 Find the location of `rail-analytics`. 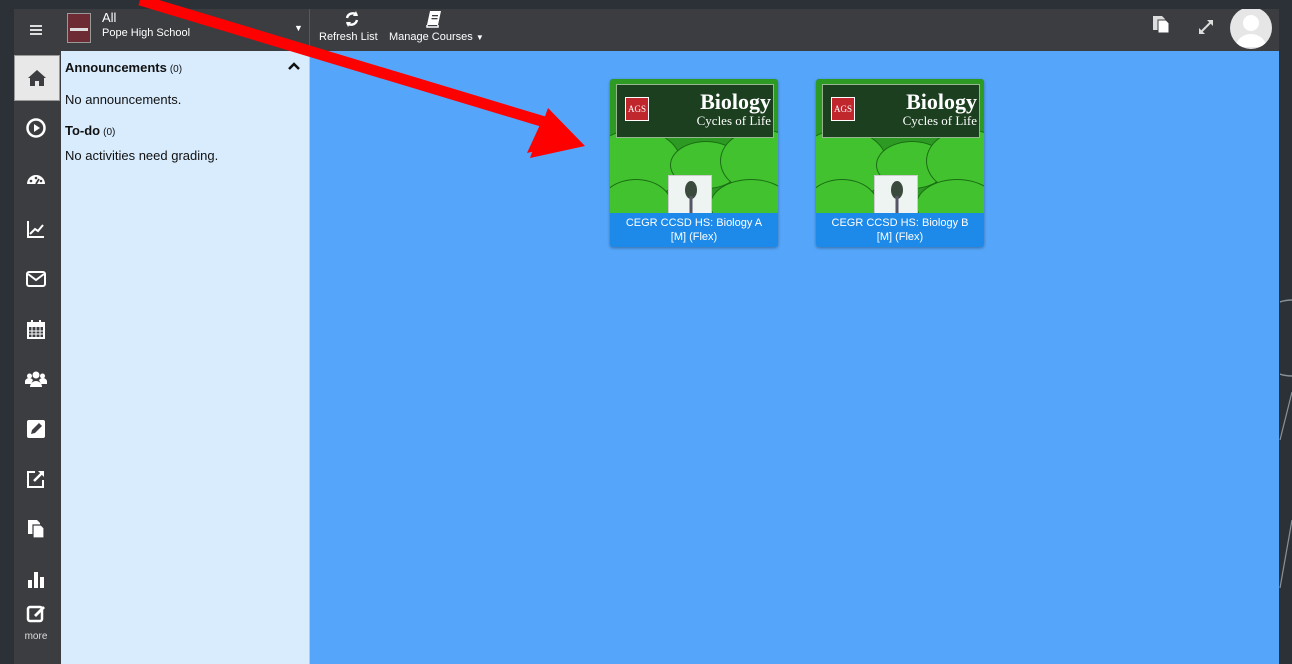

rail-analytics is located at coordinates (36, 229).